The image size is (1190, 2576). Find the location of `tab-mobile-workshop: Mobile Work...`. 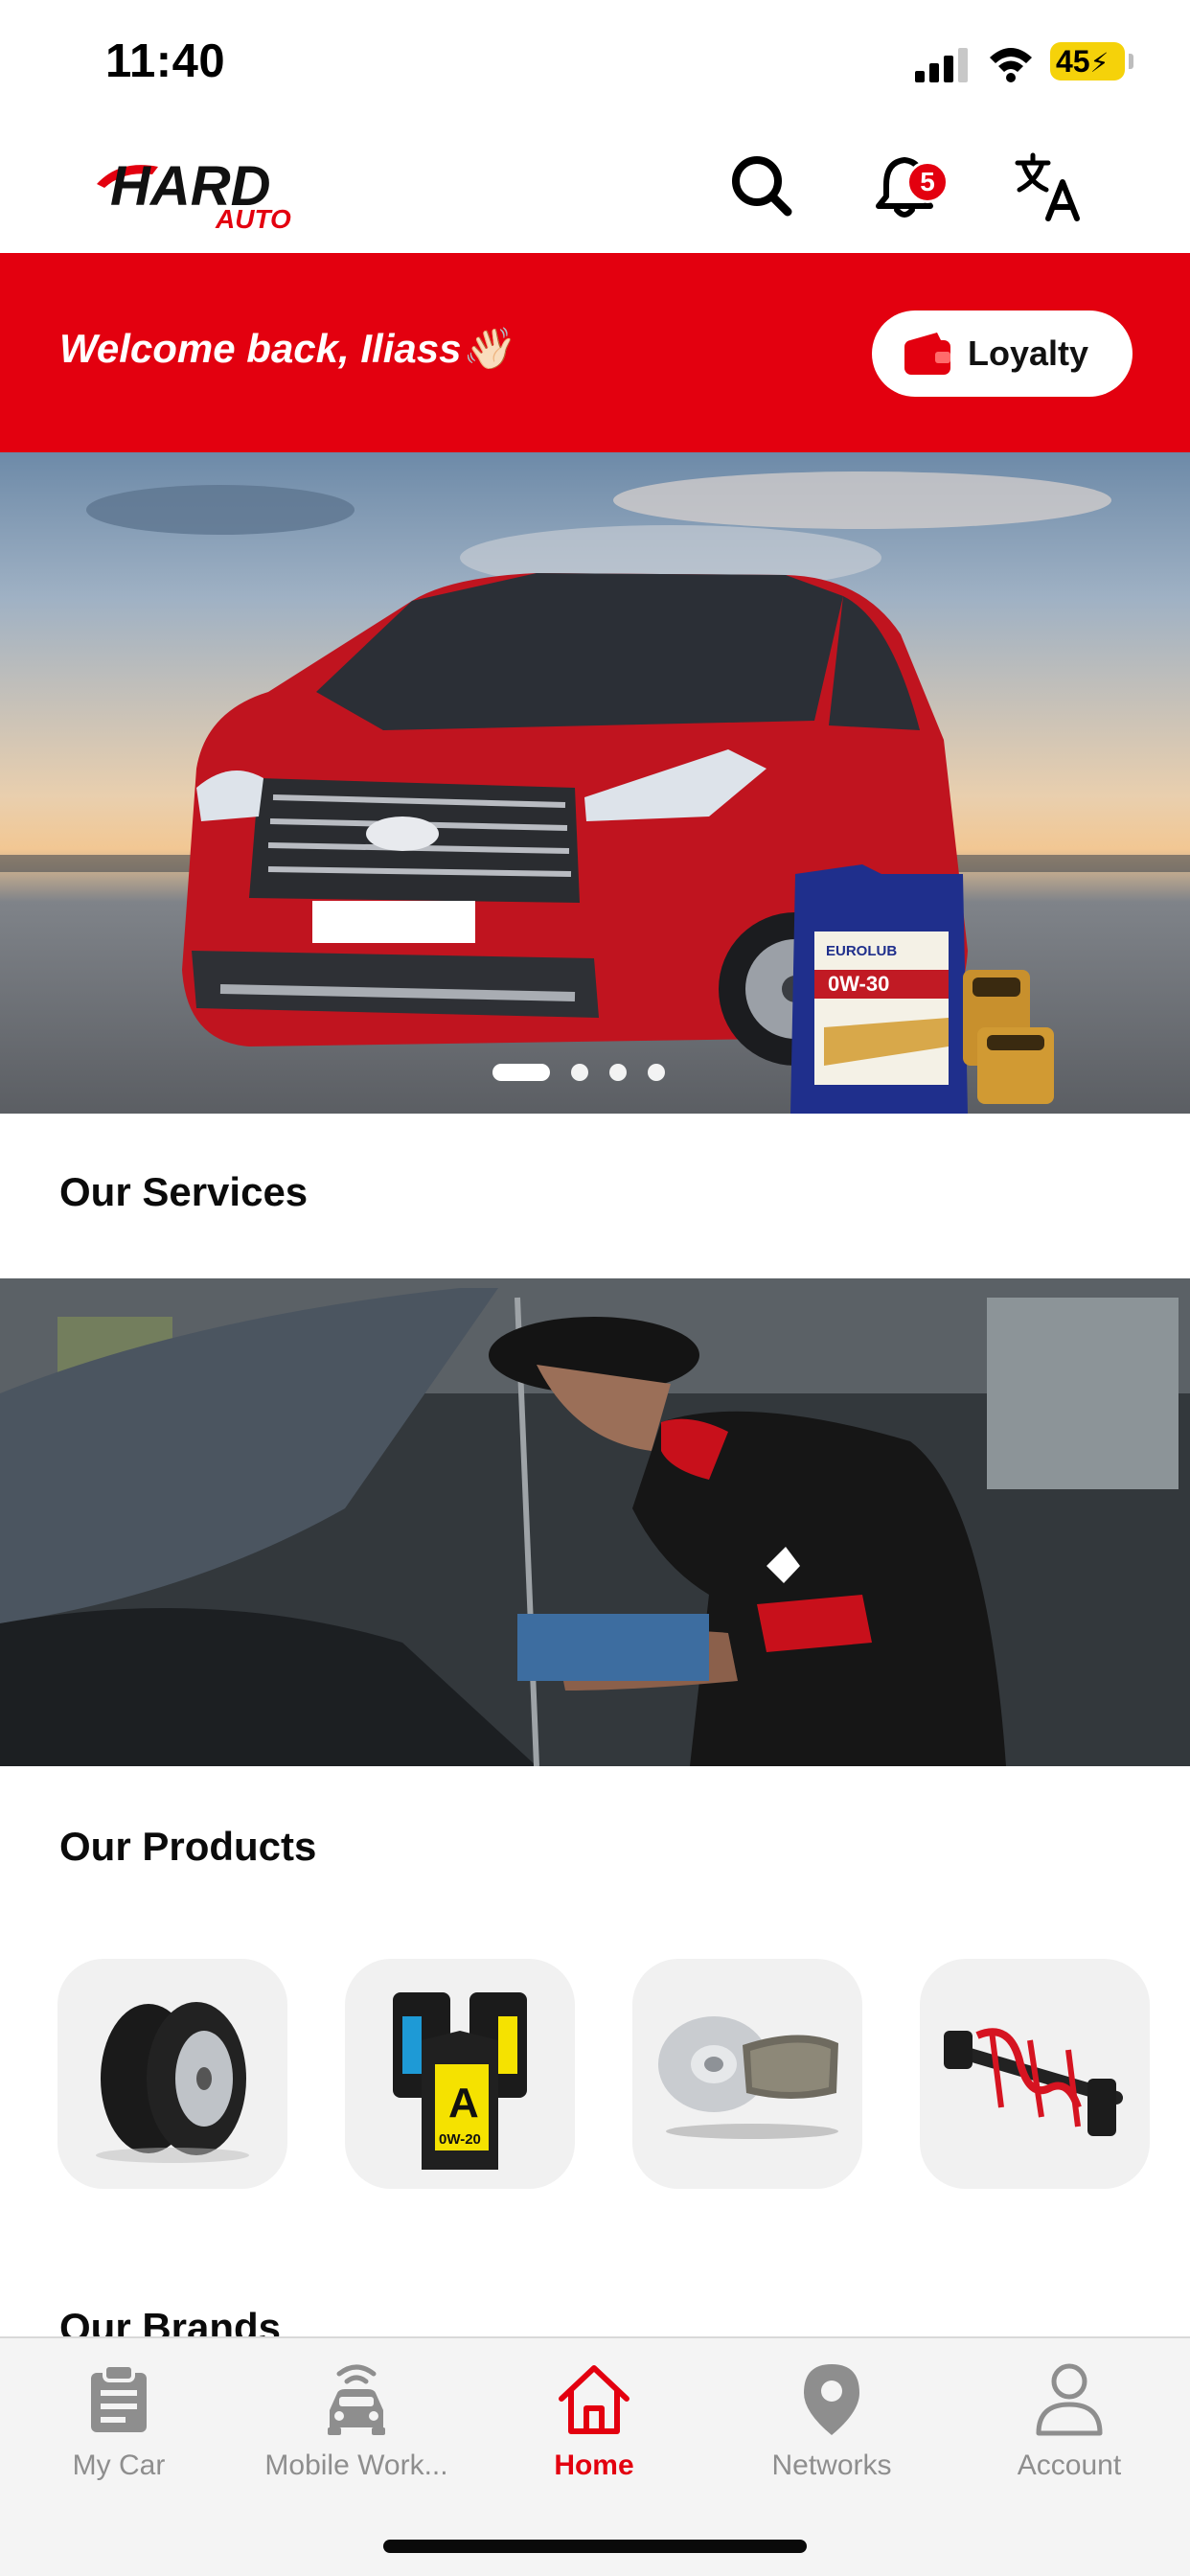

tab-mobile-workshop: Mobile Work... is located at coordinates (357, 2429).